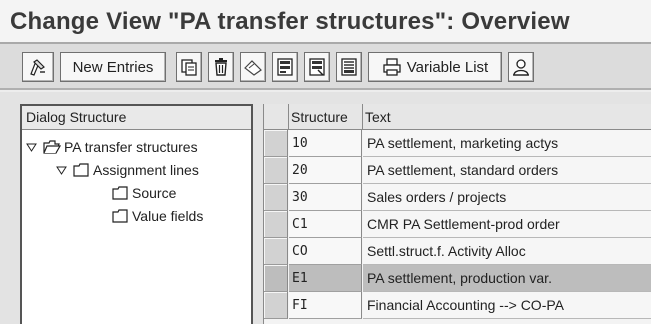 This screenshot has height=324, width=651. I want to click on column-header-structure: Structure, so click(326, 117).